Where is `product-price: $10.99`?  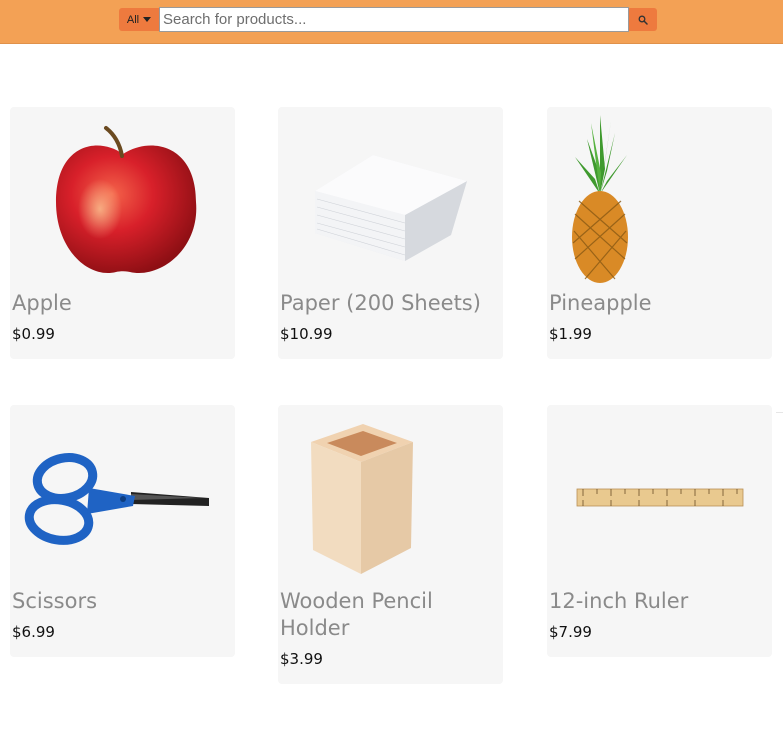 product-price: $10.99 is located at coordinates (306, 334).